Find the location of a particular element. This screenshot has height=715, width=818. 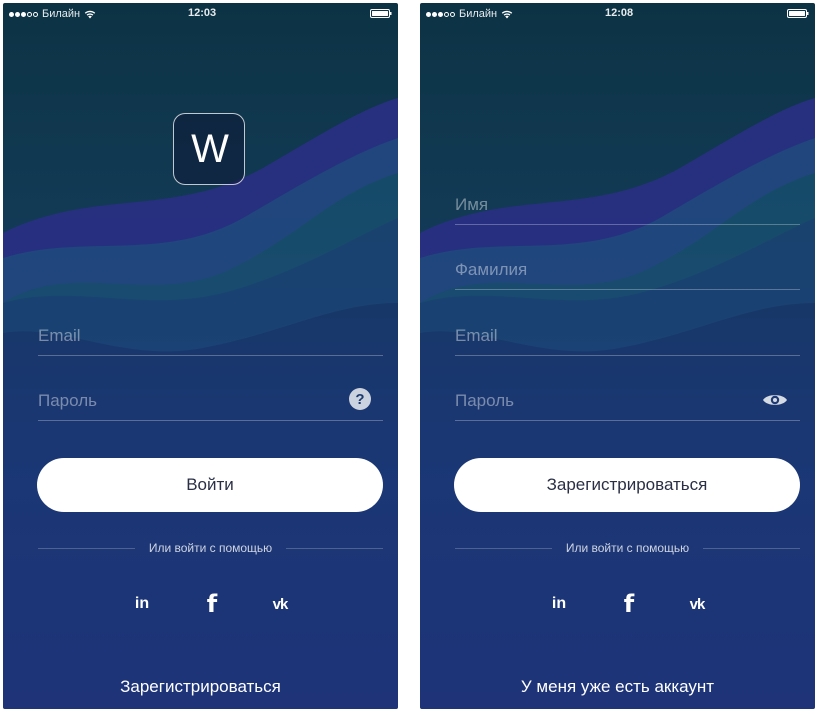

login-button: Войти is located at coordinates (210, 485).